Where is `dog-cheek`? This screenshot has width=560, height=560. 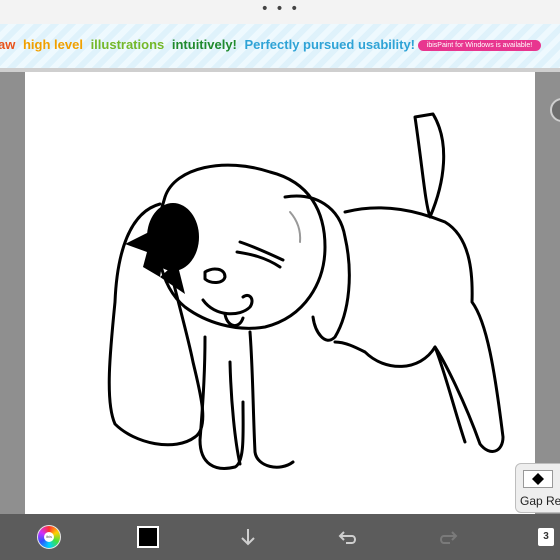 dog-cheek is located at coordinates (295, 227).